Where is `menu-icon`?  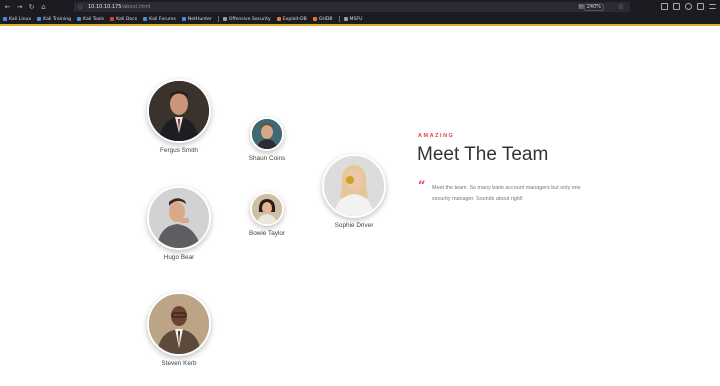
menu-icon is located at coordinates (712, 6).